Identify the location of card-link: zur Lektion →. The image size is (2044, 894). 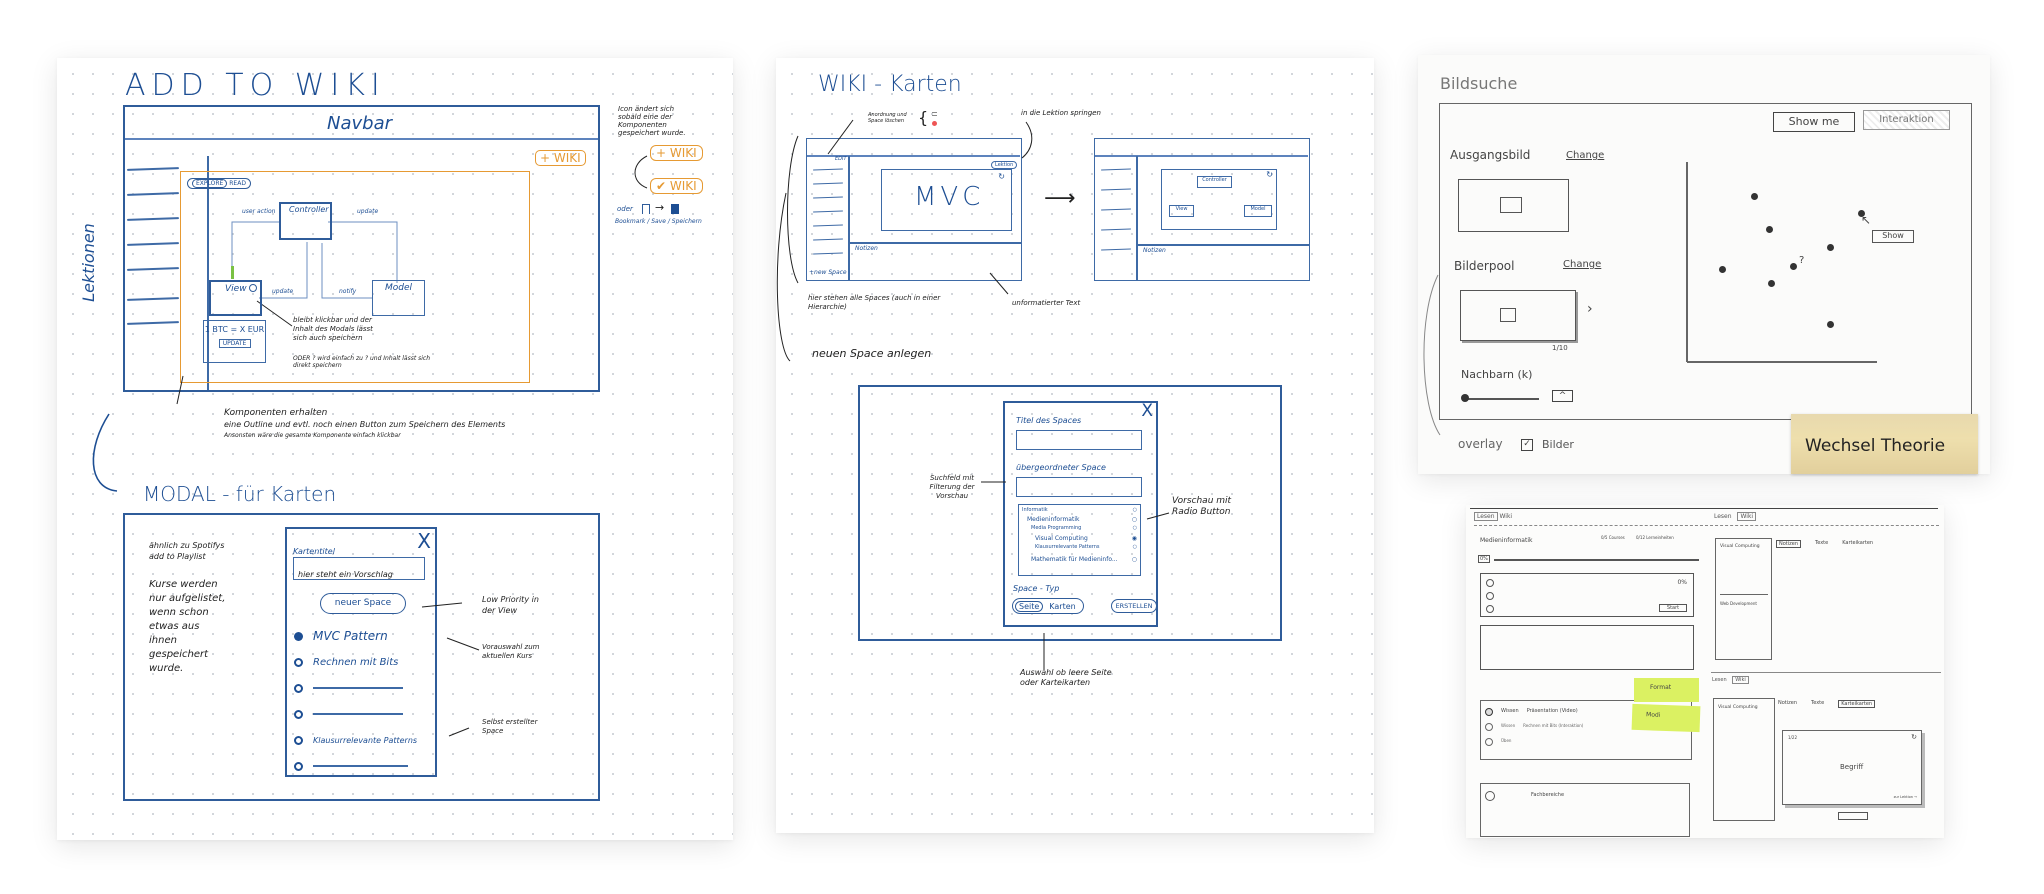
(1905, 797).